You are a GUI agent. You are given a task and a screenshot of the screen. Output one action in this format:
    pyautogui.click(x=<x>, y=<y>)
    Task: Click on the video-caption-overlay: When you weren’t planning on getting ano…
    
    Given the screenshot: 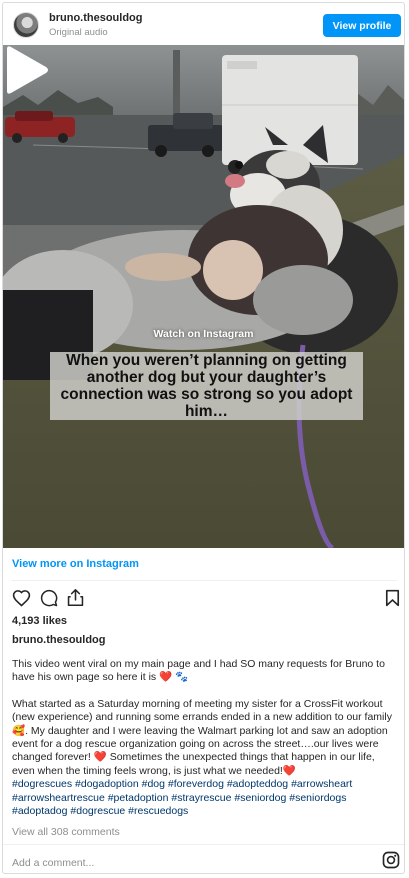 What is the action you would take?
    pyautogui.click(x=206, y=386)
    